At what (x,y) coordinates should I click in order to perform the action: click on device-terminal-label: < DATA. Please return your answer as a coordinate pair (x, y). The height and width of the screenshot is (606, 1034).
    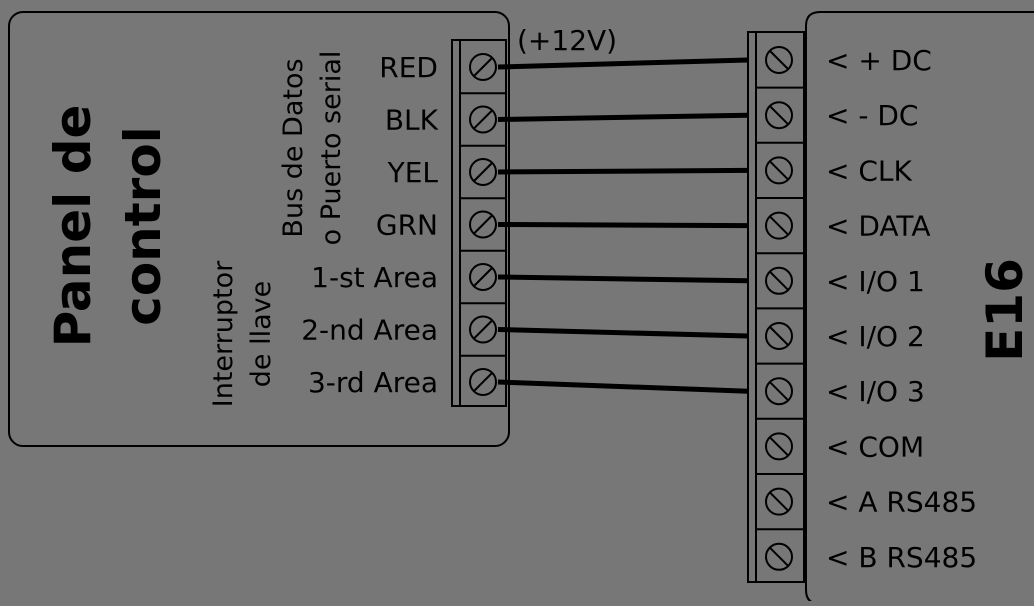
    Looking at the image, I should click on (878, 226).